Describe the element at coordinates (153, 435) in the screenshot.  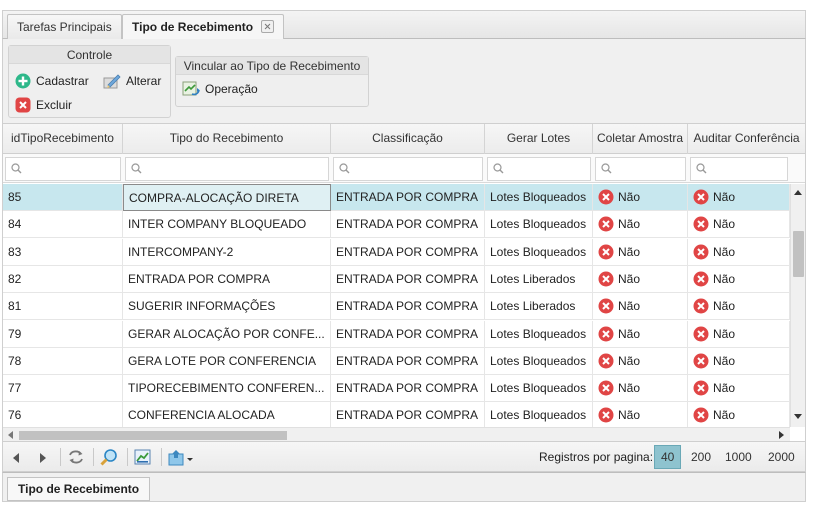
I see `horizontal-scroll-thumb` at that location.